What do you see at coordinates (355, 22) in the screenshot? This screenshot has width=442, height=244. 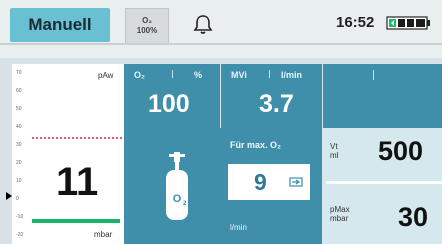 I see `clock-time: 16:52` at bounding box center [355, 22].